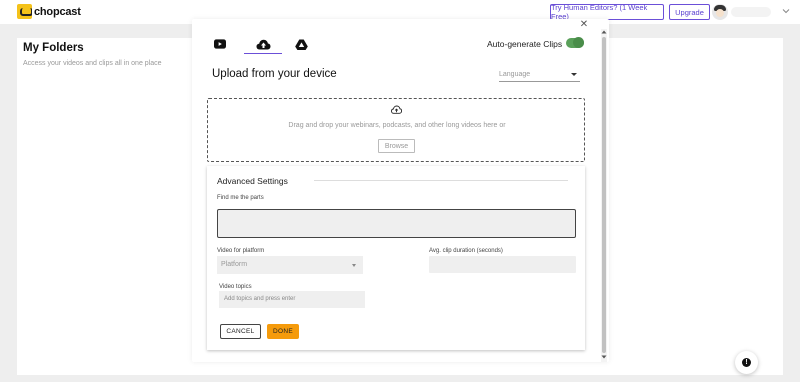 The width and height of the screenshot is (800, 382). Describe the element at coordinates (53, 48) in the screenshot. I see `page-title: My Folders` at that location.